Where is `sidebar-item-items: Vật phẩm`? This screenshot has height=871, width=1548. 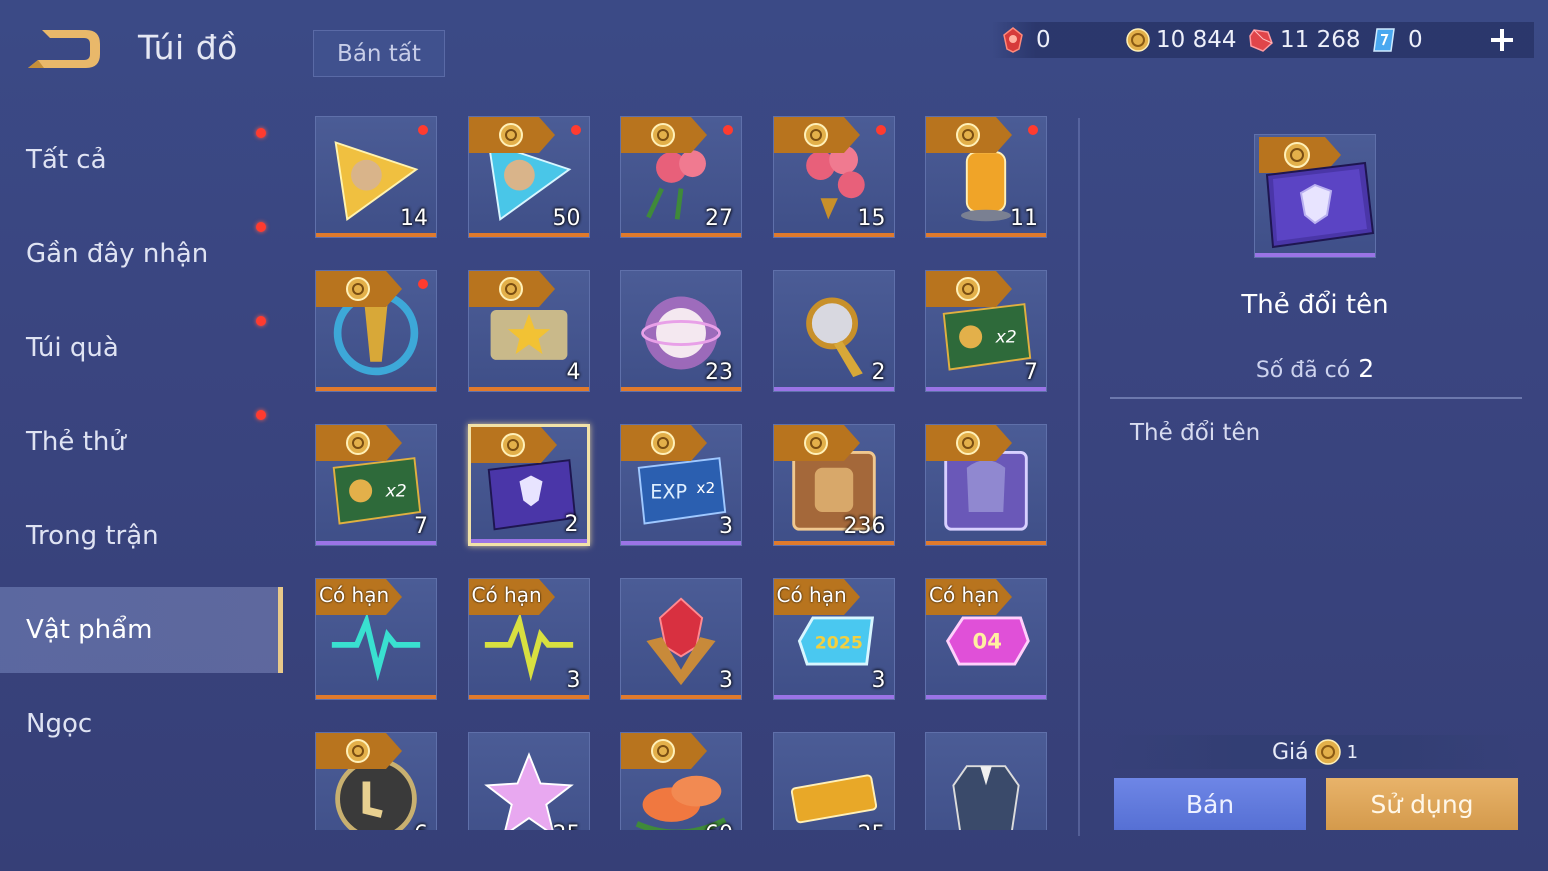 sidebar-item-items: Vật phẩm is located at coordinates (141, 630).